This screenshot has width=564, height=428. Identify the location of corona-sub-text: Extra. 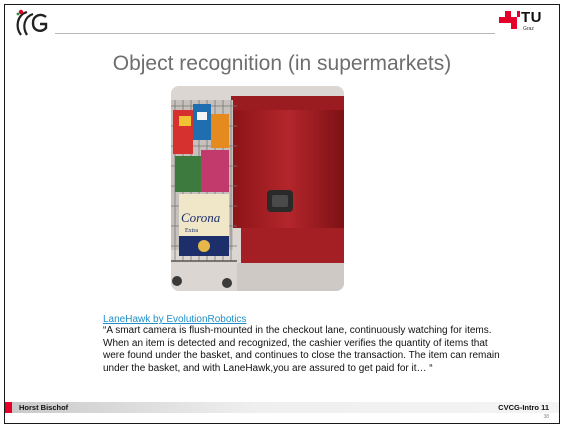
(191, 231).